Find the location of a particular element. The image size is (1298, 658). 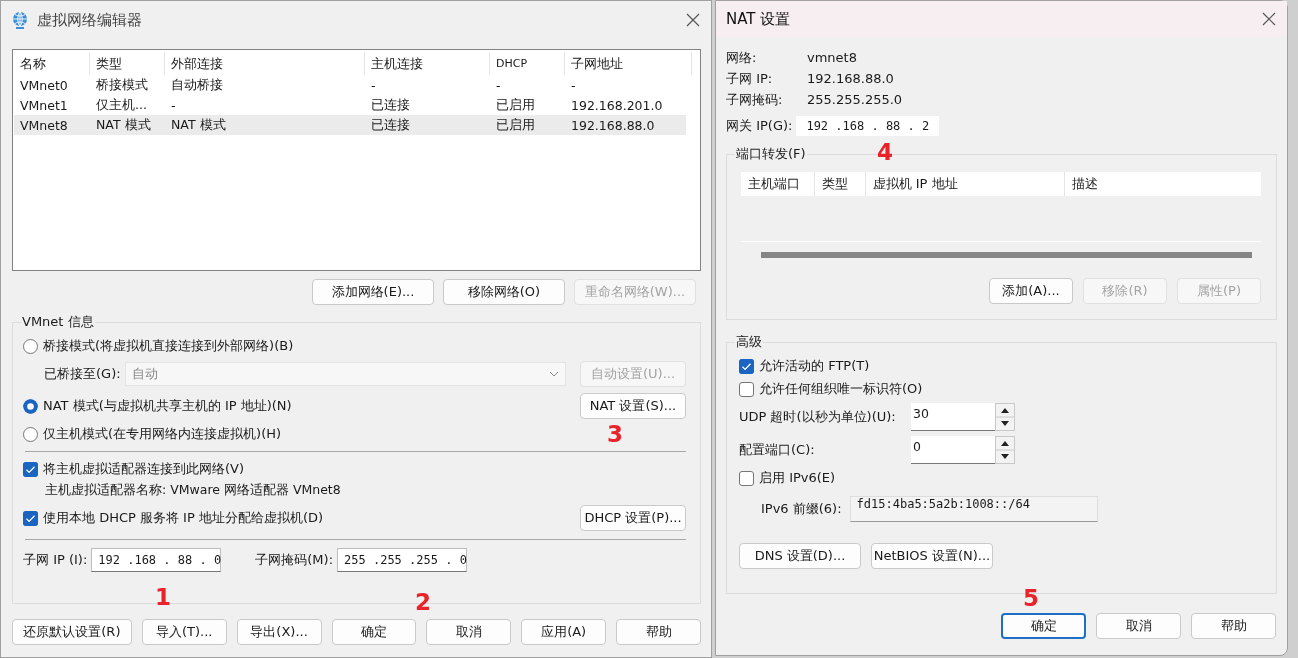

radio-label: 仅主机模式(在专用网络内连接虚拟机)(H) is located at coordinates (162, 434).